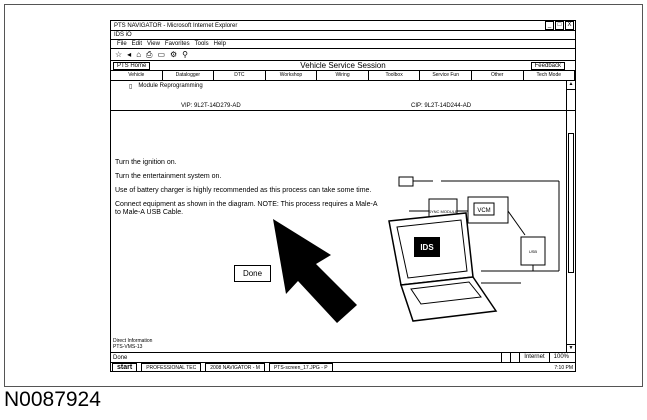 This screenshot has width=647, height=420. I want to click on taskbar-item: 2008 NAVIGATOR - M, so click(235, 367).